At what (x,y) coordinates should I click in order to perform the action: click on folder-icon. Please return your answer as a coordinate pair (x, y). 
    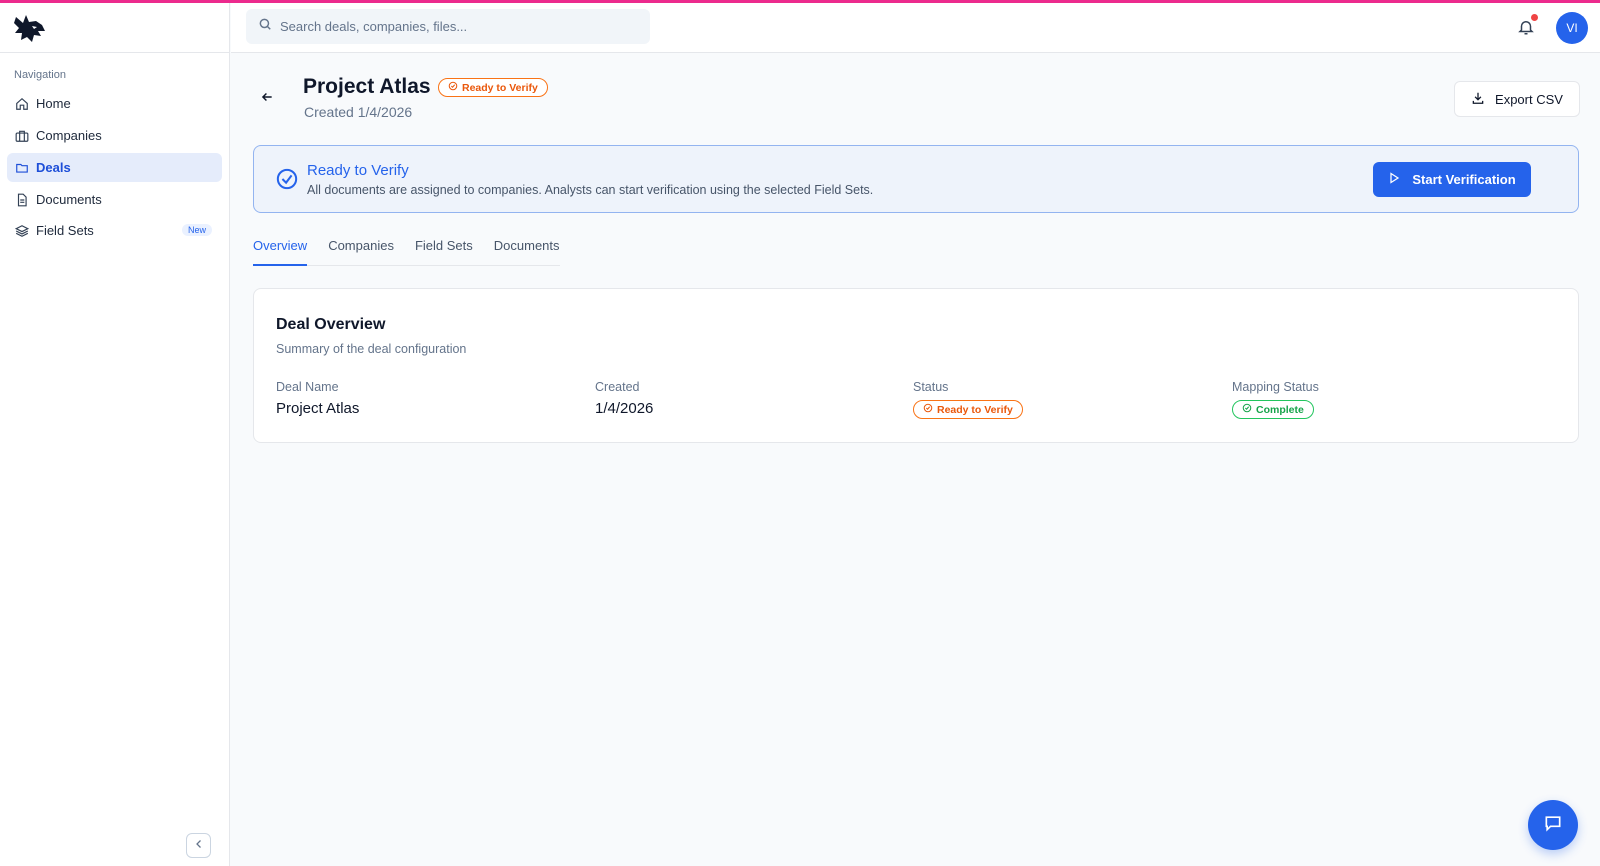
    Looking at the image, I should click on (22, 168).